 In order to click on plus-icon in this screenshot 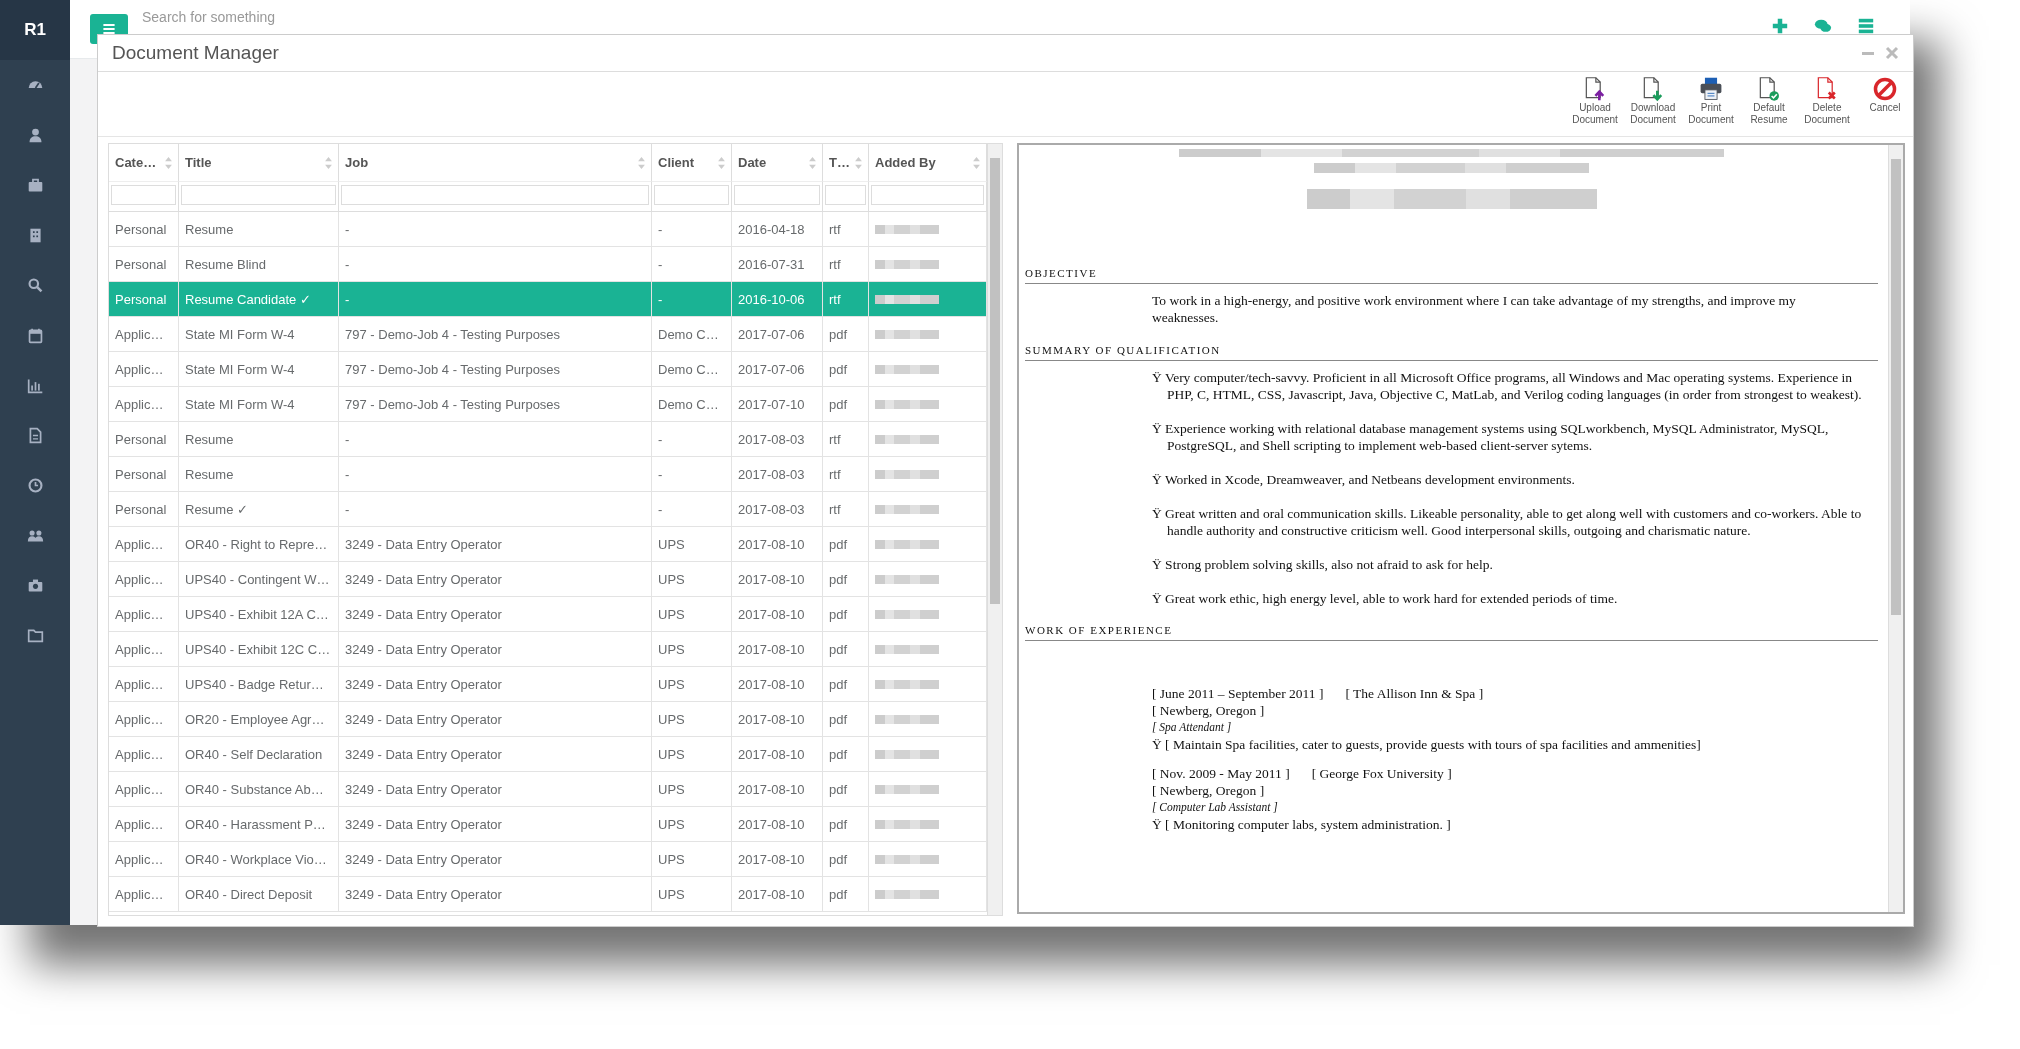, I will do `click(1780, 26)`.